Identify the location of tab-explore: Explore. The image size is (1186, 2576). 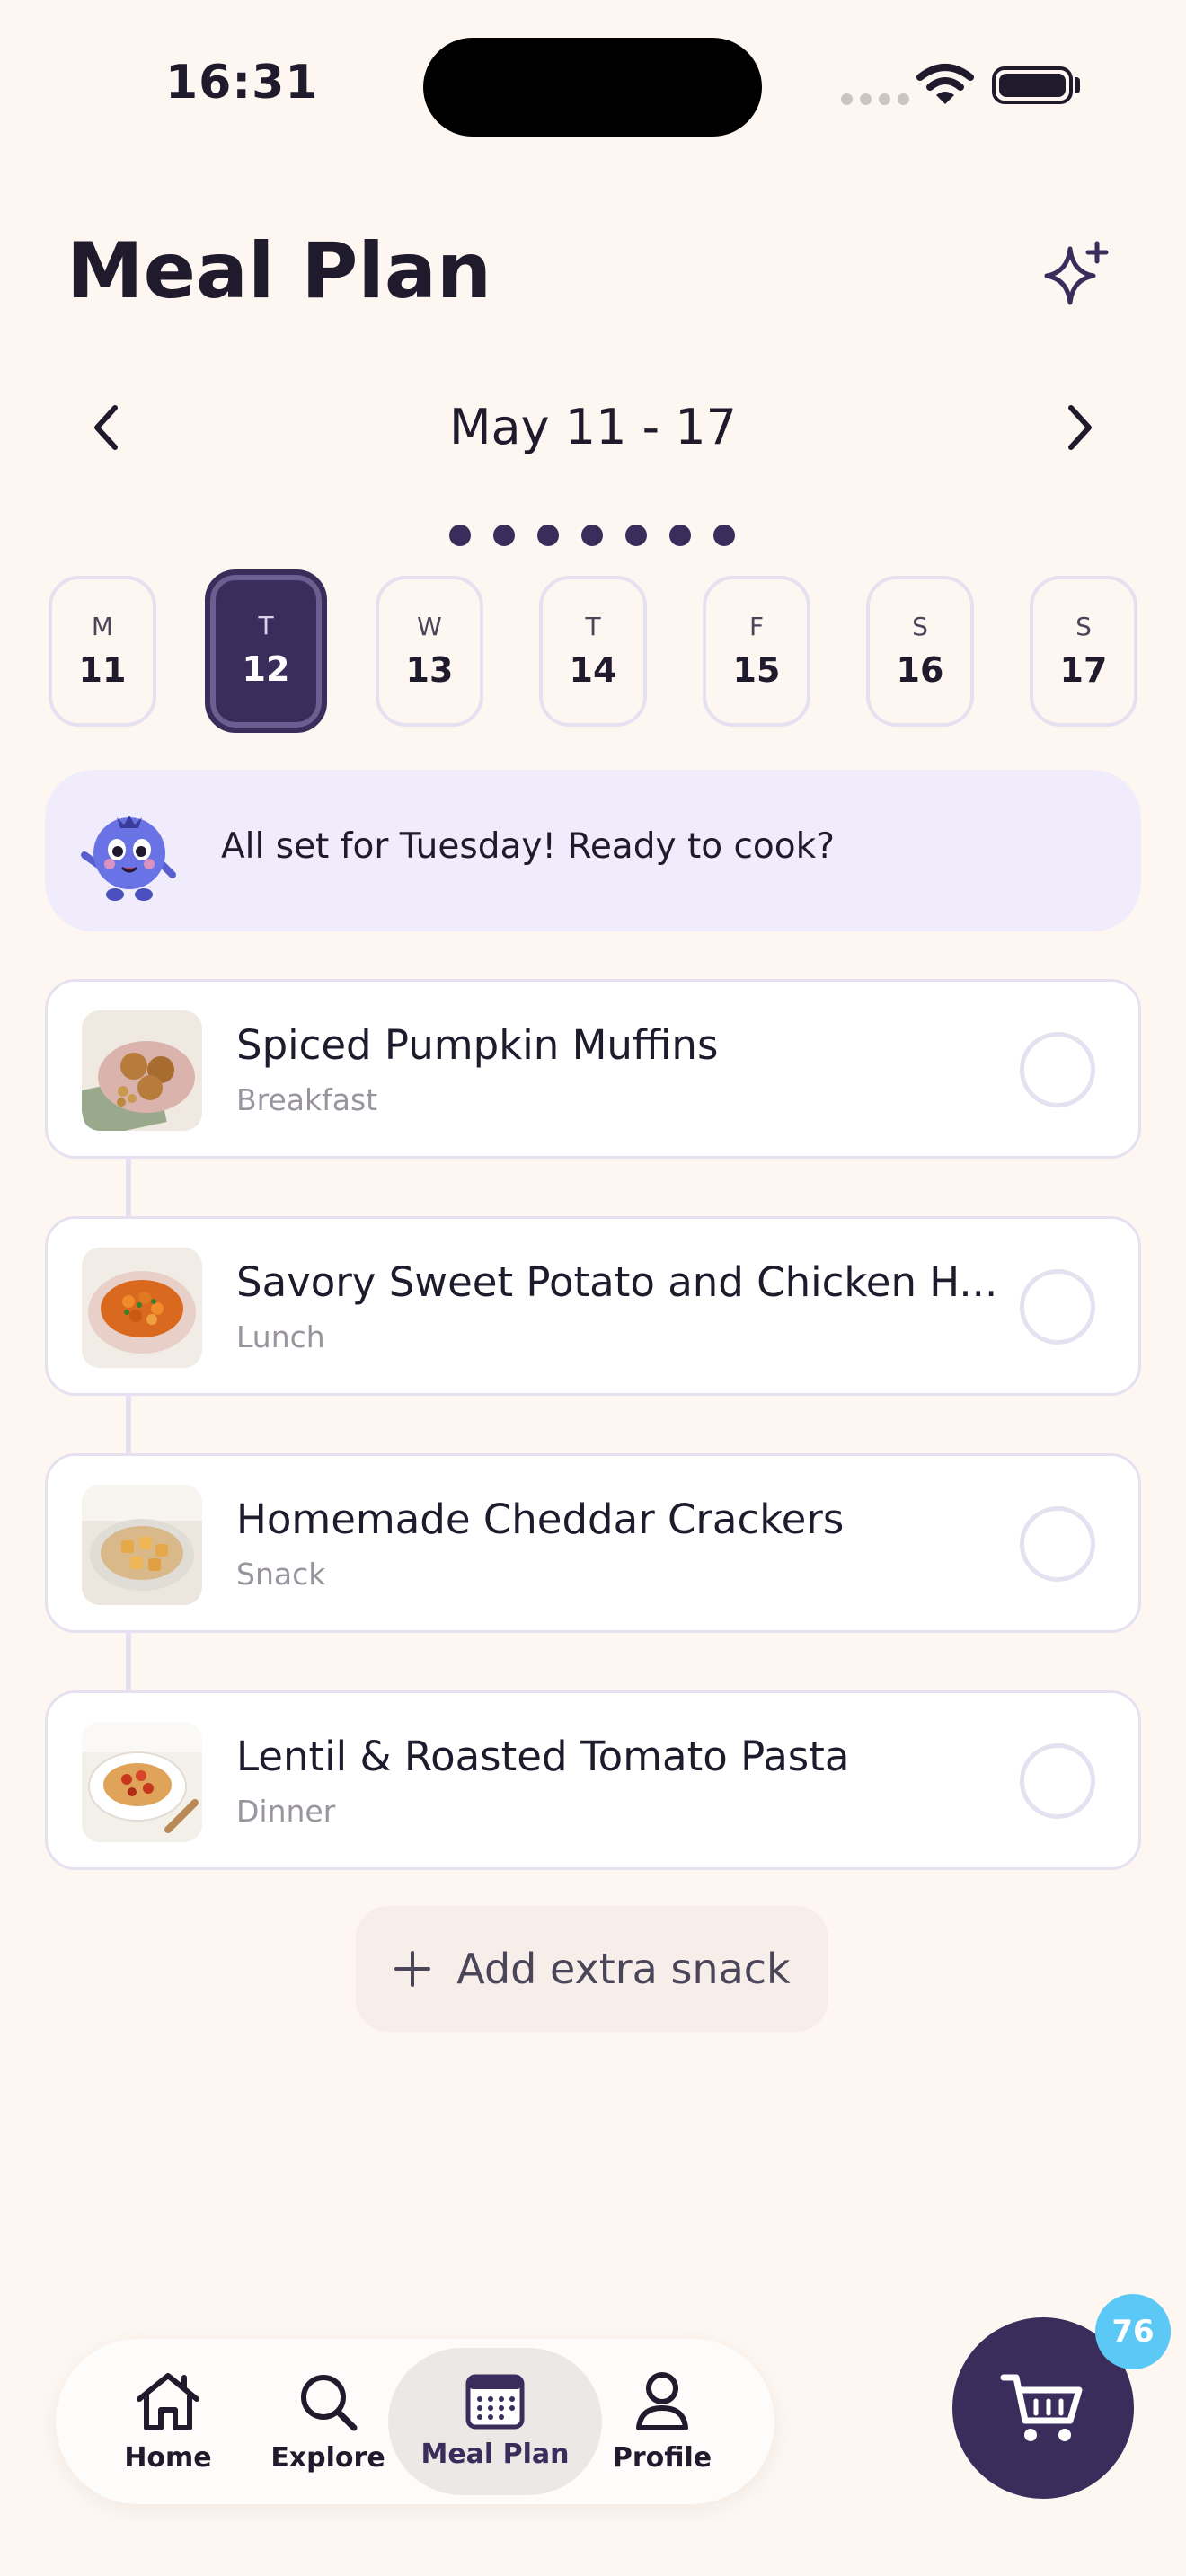
(328, 2421).